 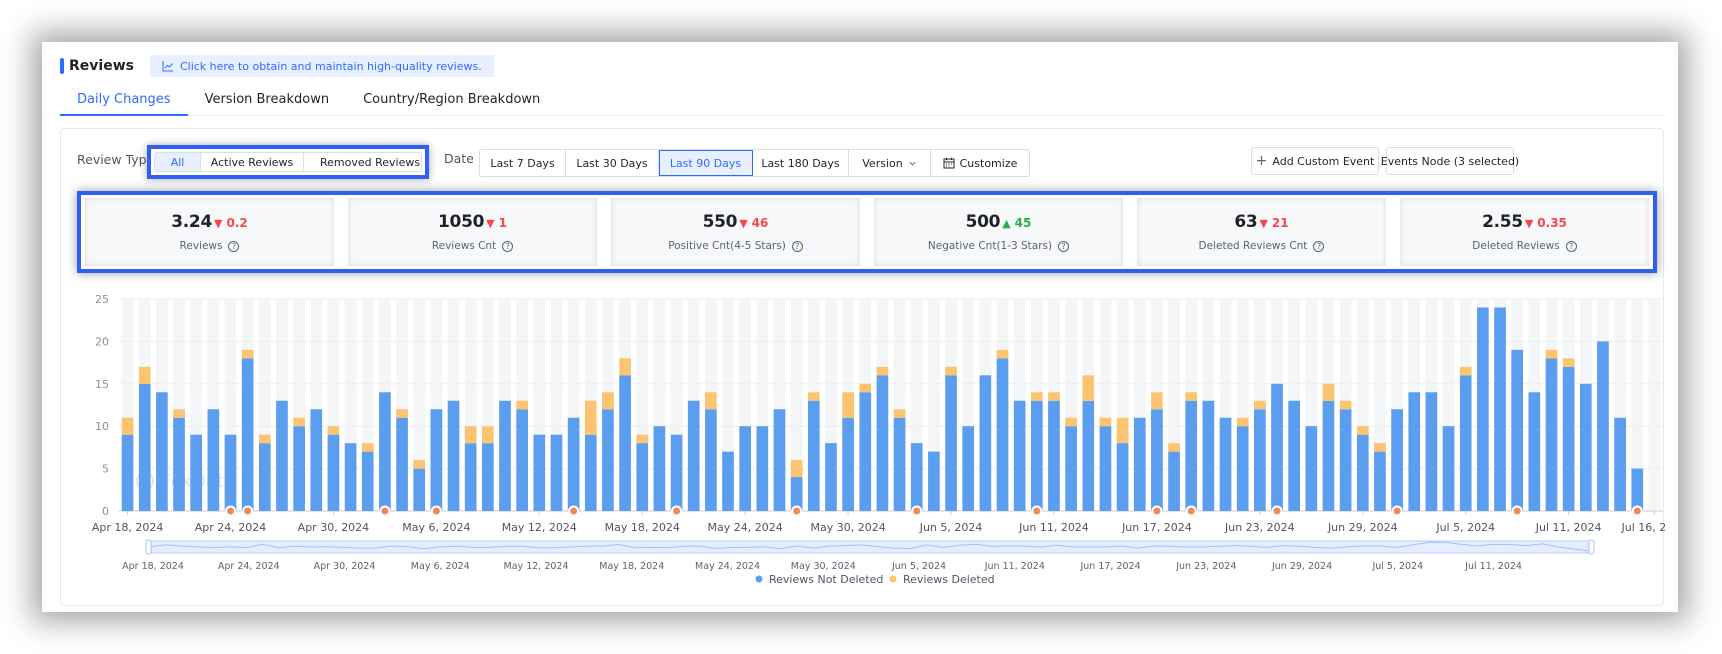 What do you see at coordinates (124, 101) in the screenshot?
I see `tab-daily-changes: Daily Changes` at bounding box center [124, 101].